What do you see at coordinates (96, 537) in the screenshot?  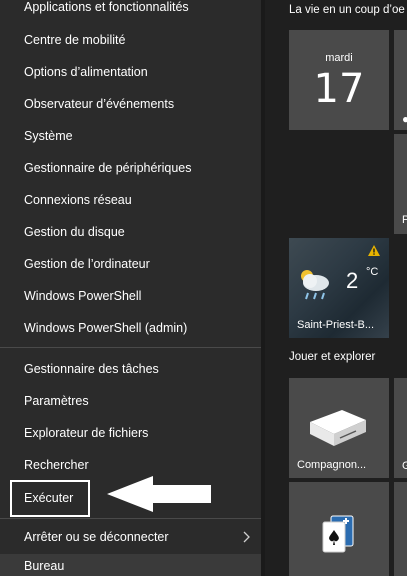 I see `menu-item-label: Arrêter ou se déconnecter` at bounding box center [96, 537].